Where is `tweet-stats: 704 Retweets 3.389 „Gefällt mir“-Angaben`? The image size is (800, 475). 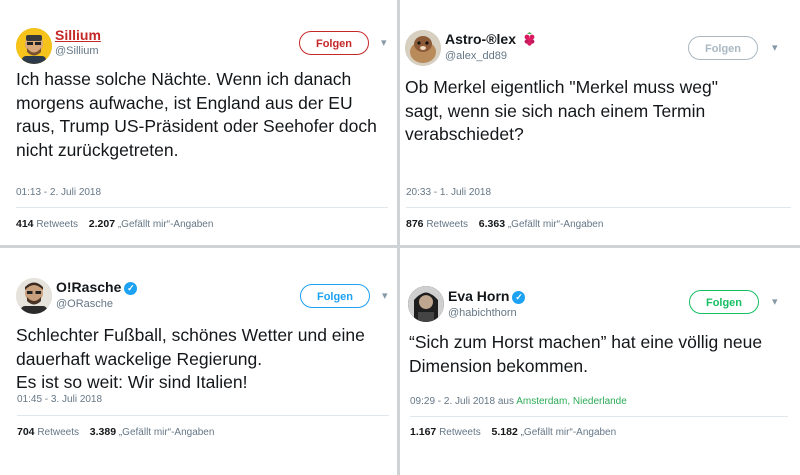 tweet-stats: 704 Retweets 3.389 „Gefällt mir“-Angaben is located at coordinates (115, 432).